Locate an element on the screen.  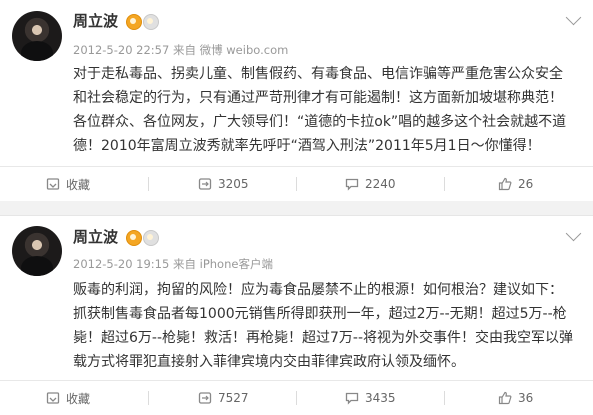
post-meta: 2012-5-20 19:15 来自 iPhone客户端 is located at coordinates (173, 264).